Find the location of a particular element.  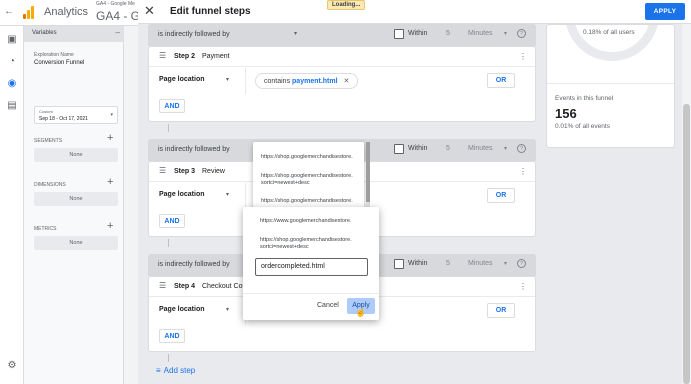

condition-chip: contains payment.html ✕ is located at coordinates (307, 81).